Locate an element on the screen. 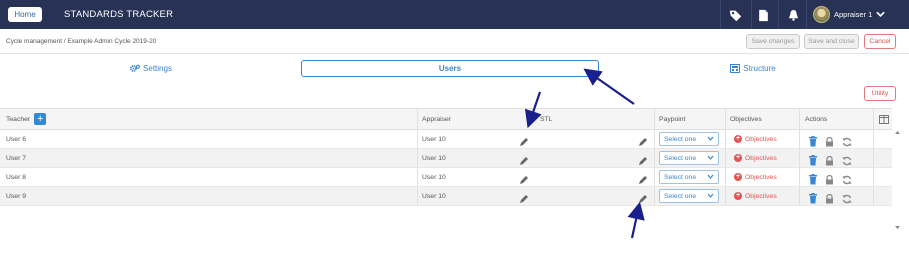 The width and height of the screenshot is (909, 269). teacher-cell: User 7 is located at coordinates (16, 158).